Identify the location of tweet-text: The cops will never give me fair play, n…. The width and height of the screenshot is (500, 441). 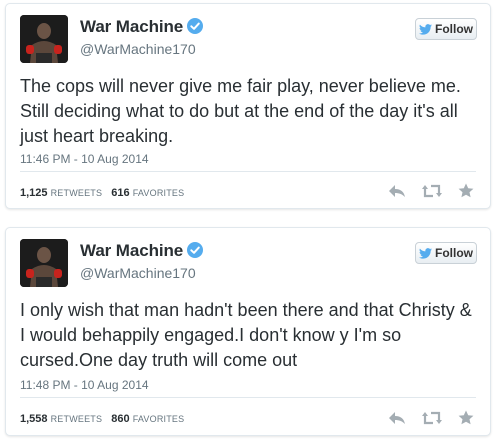
(240, 111).